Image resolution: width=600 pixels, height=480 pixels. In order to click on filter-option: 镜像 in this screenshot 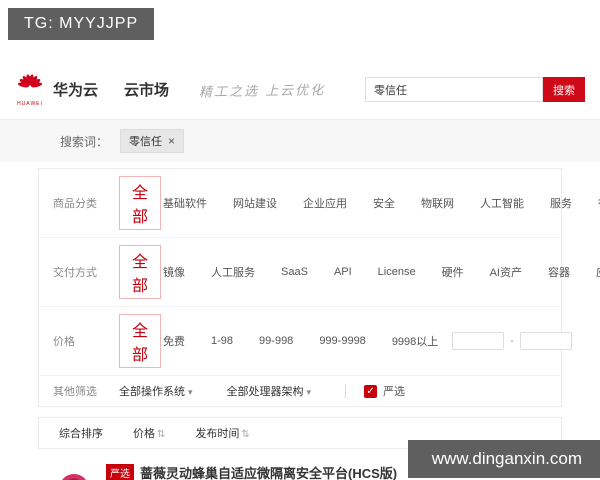, I will do `click(174, 272)`.